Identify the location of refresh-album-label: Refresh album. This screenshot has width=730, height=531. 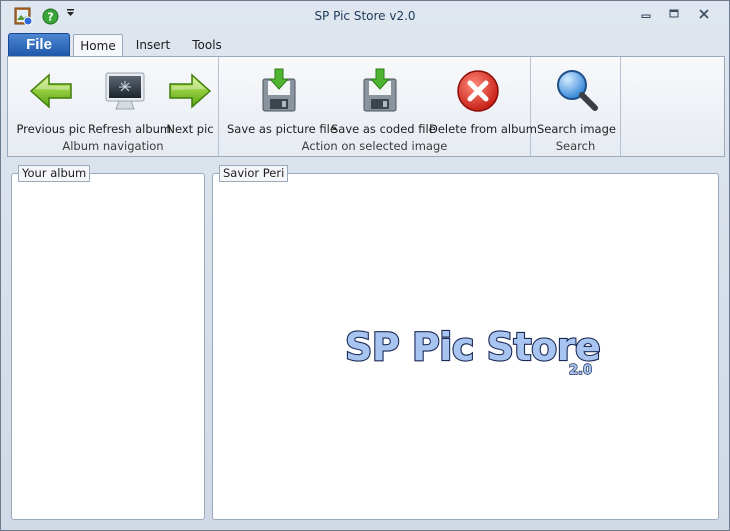
(130, 129).